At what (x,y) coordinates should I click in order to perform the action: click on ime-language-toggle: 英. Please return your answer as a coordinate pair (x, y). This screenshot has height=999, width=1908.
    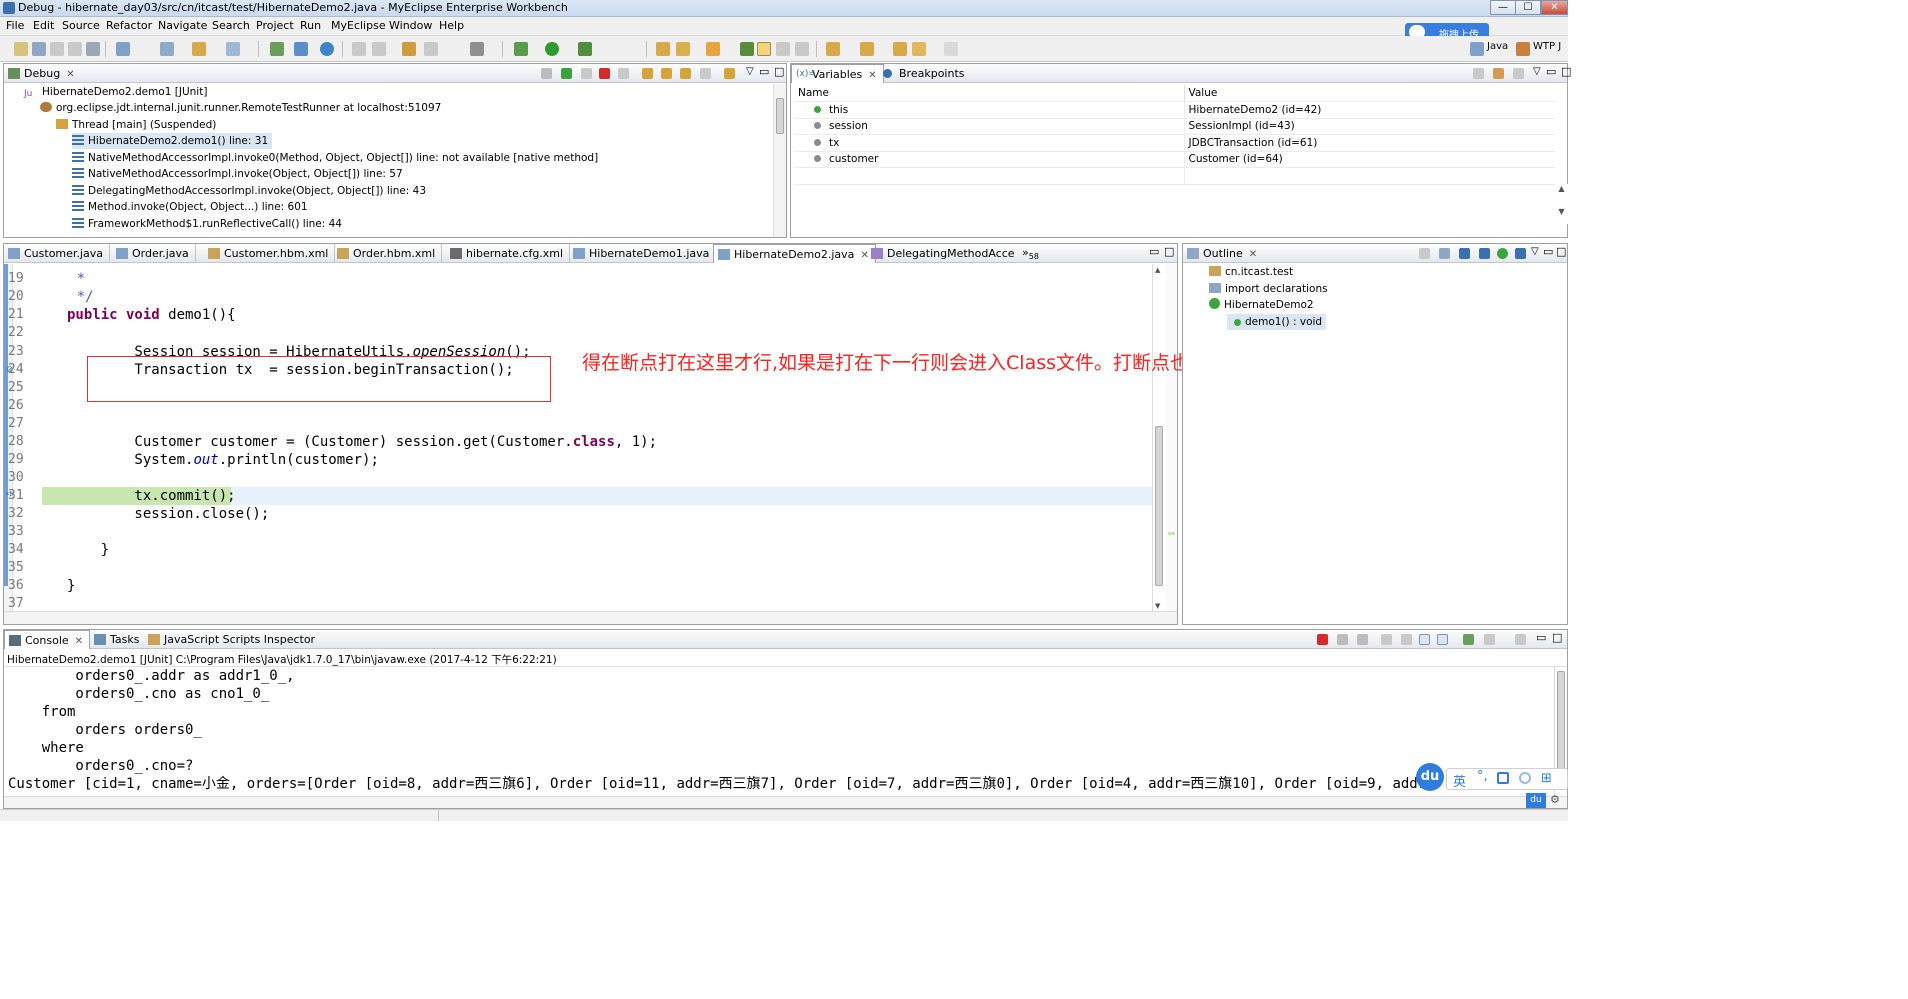
    Looking at the image, I should click on (1459, 780).